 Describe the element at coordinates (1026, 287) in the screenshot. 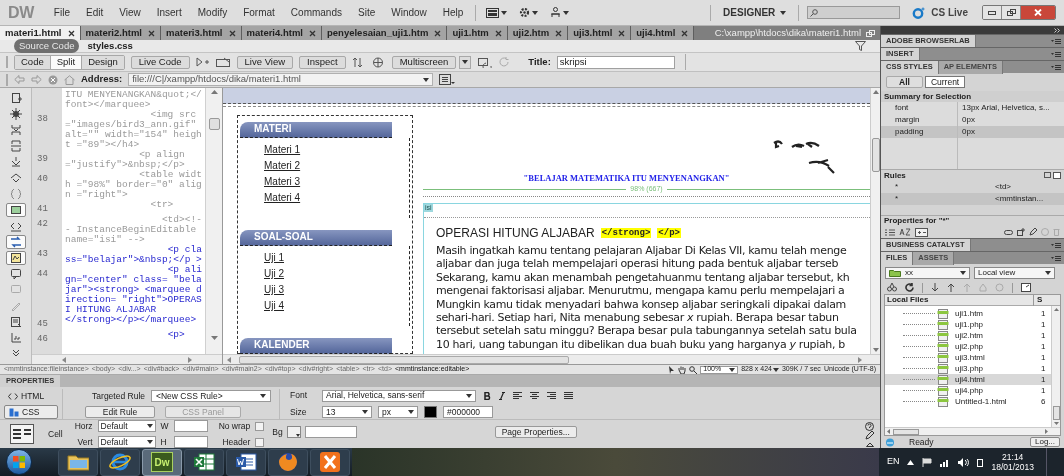

I see `expand-view-icon` at that location.